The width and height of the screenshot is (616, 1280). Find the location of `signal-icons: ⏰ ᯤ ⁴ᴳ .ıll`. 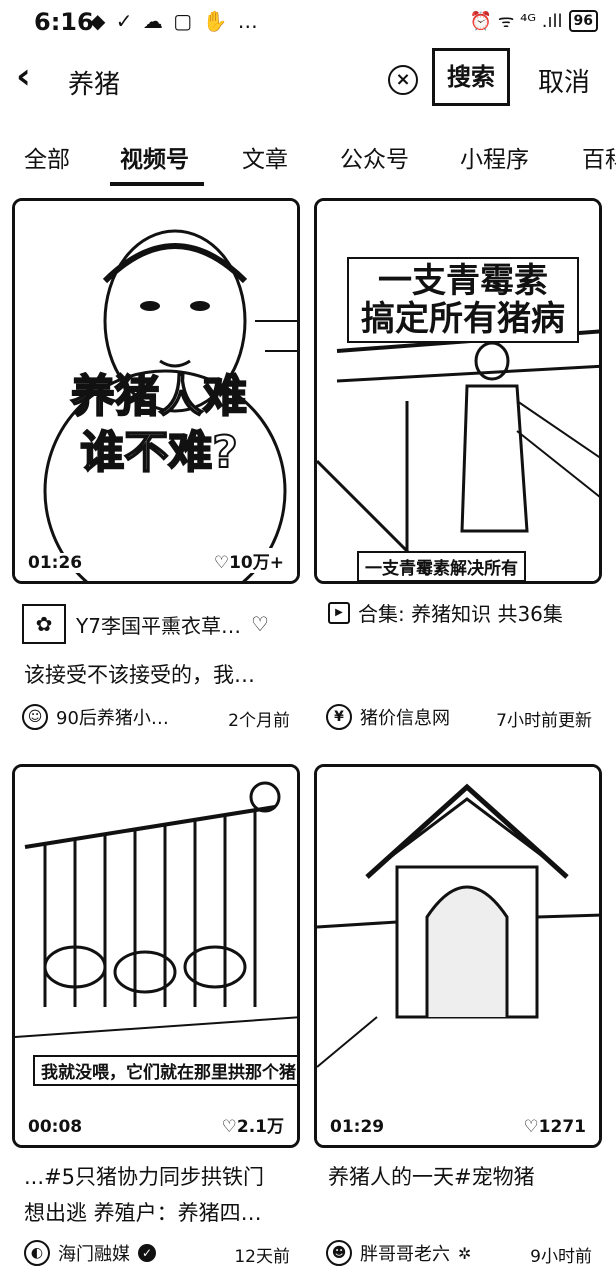

signal-icons: ⏰ ᯤ ⁴ᴳ .ıll is located at coordinates (516, 21).